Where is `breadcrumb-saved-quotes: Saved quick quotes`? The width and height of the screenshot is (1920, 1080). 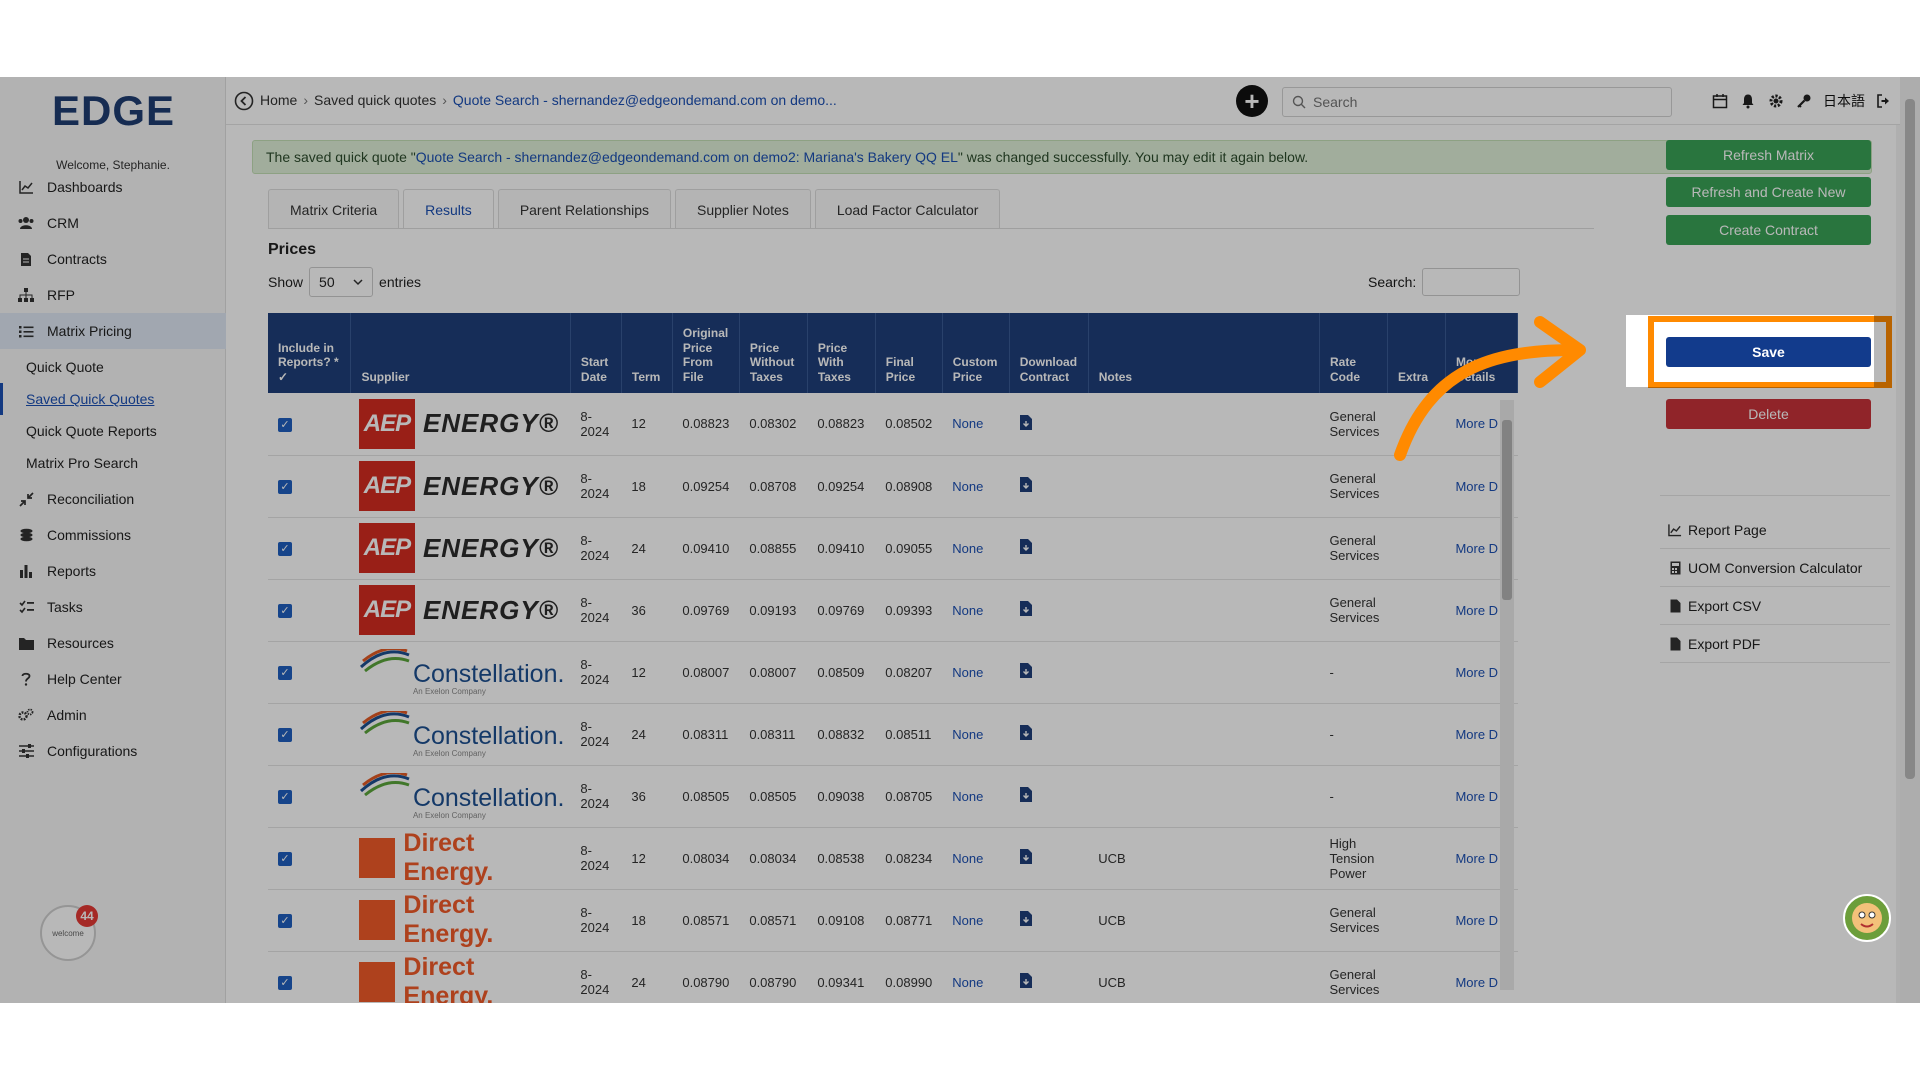 breadcrumb-saved-quotes: Saved quick quotes is located at coordinates (375, 100).